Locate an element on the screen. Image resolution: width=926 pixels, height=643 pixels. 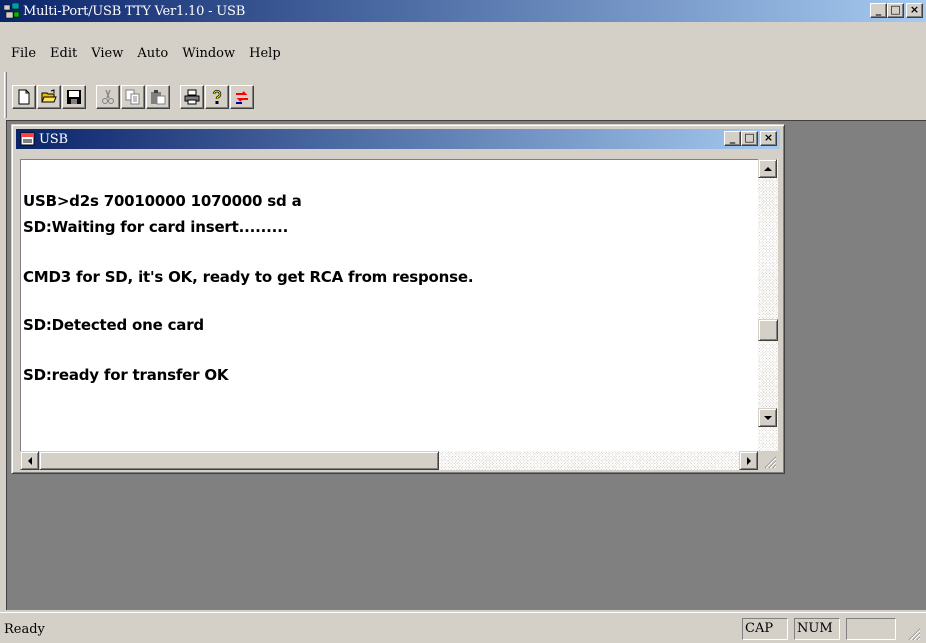
child-minimize-button: _ is located at coordinates (732, 138).